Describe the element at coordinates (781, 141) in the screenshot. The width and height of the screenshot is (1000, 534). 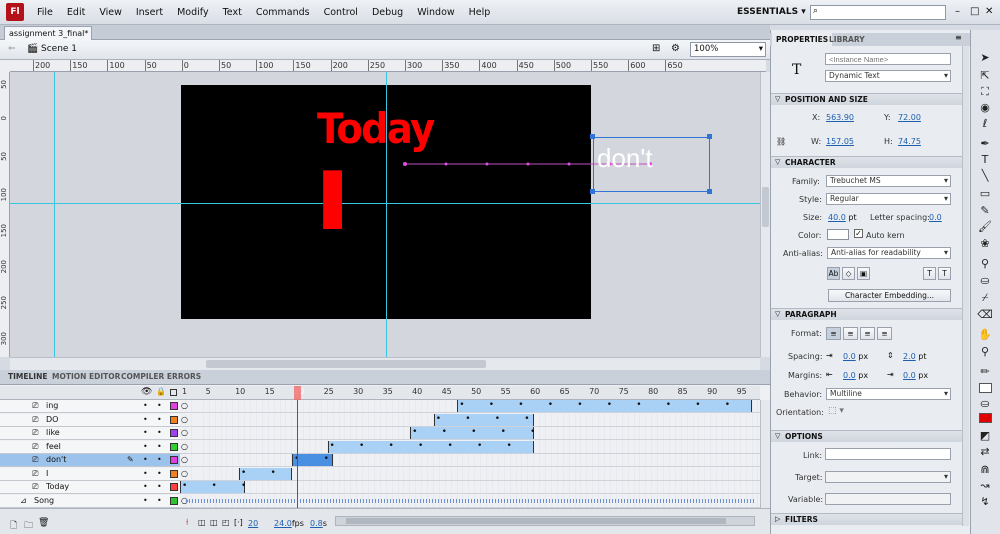
I see `link-icon: ⛓` at that location.